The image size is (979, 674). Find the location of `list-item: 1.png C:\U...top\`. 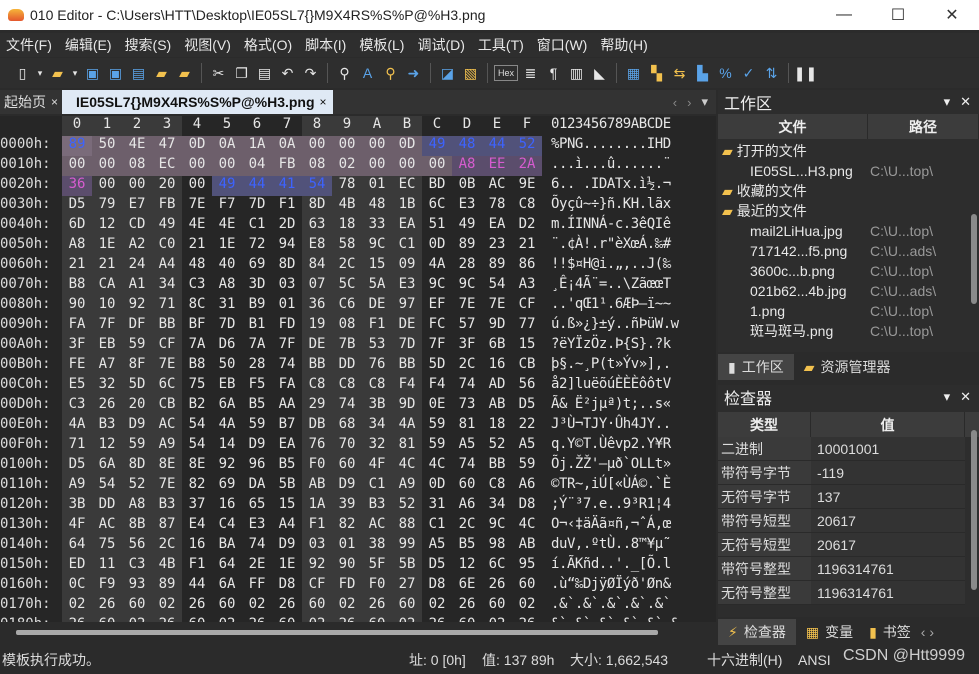

list-item: 1.png C:\U...top\ is located at coordinates (848, 311).